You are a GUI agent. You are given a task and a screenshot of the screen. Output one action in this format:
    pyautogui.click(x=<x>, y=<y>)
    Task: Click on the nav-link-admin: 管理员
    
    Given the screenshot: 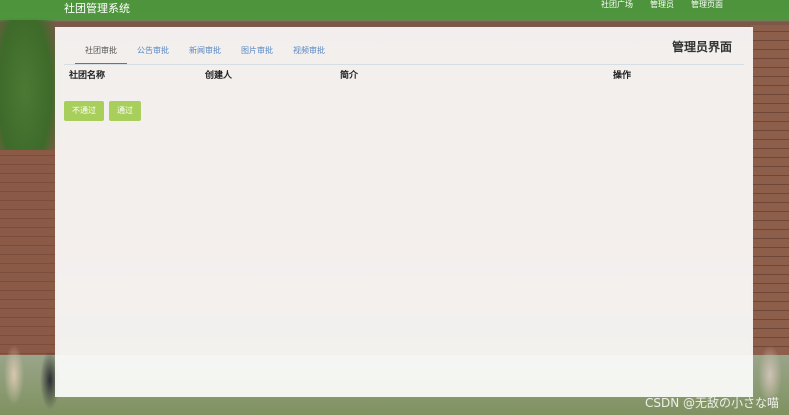 What is the action you would take?
    pyautogui.click(x=662, y=5)
    